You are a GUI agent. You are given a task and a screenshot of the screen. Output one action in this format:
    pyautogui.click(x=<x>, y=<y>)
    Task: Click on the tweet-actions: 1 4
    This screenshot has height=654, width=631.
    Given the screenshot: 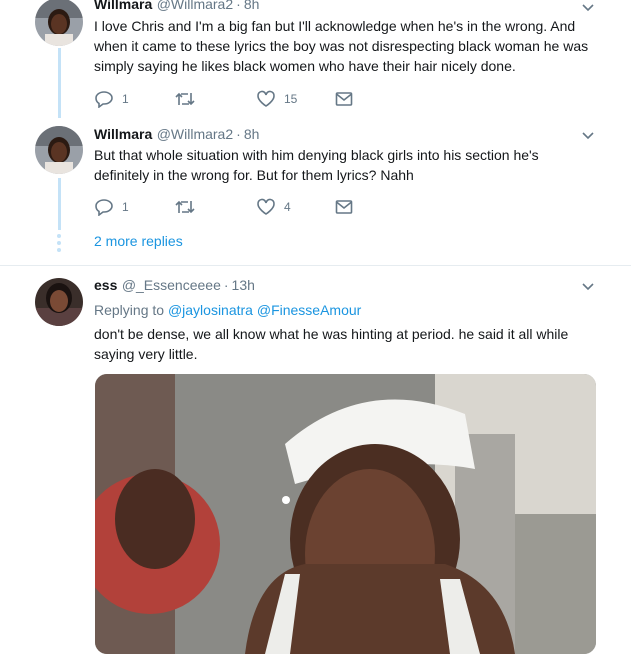 What is the action you would take?
    pyautogui.click(x=244, y=207)
    